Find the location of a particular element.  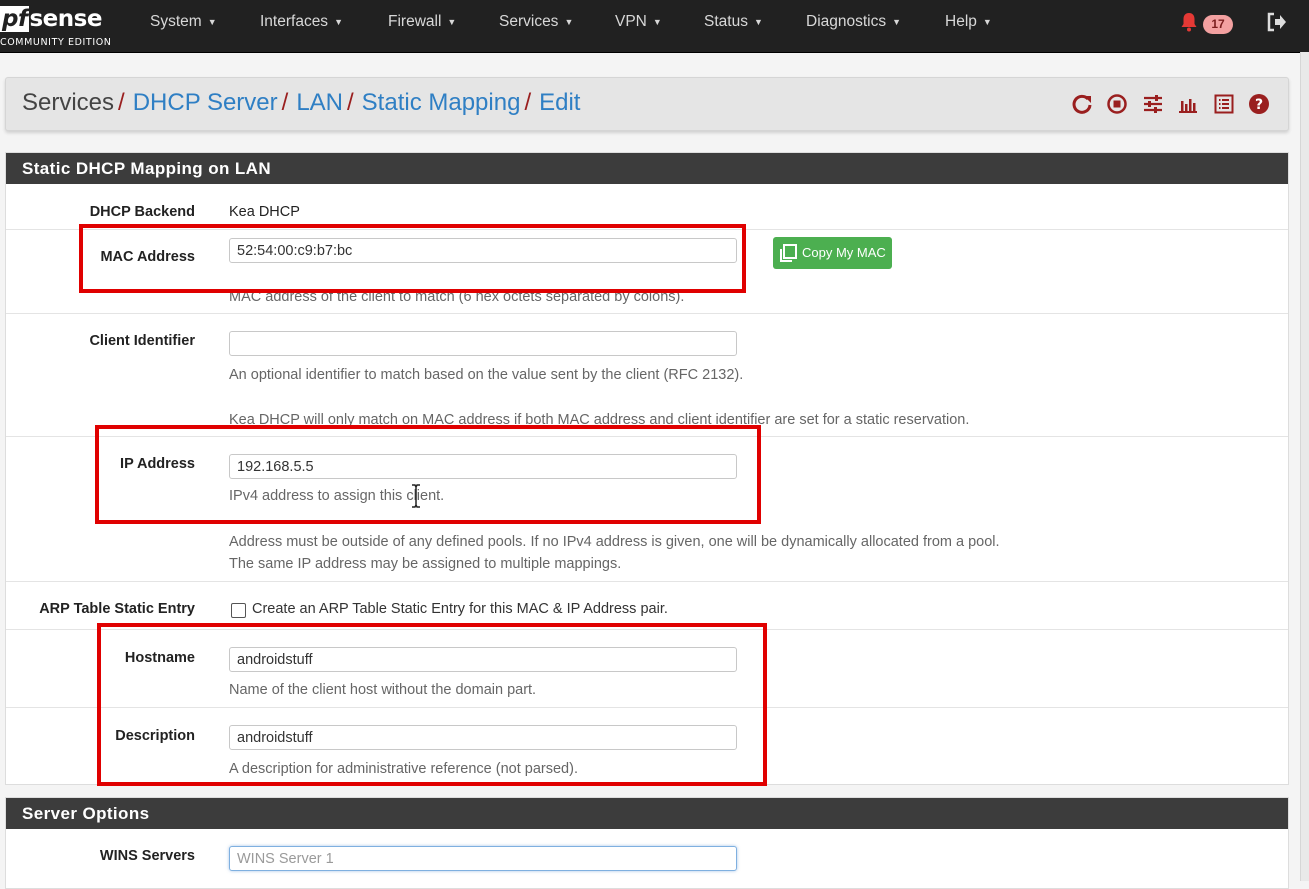

logo-text: pfsense is located at coordinates (51, 19).